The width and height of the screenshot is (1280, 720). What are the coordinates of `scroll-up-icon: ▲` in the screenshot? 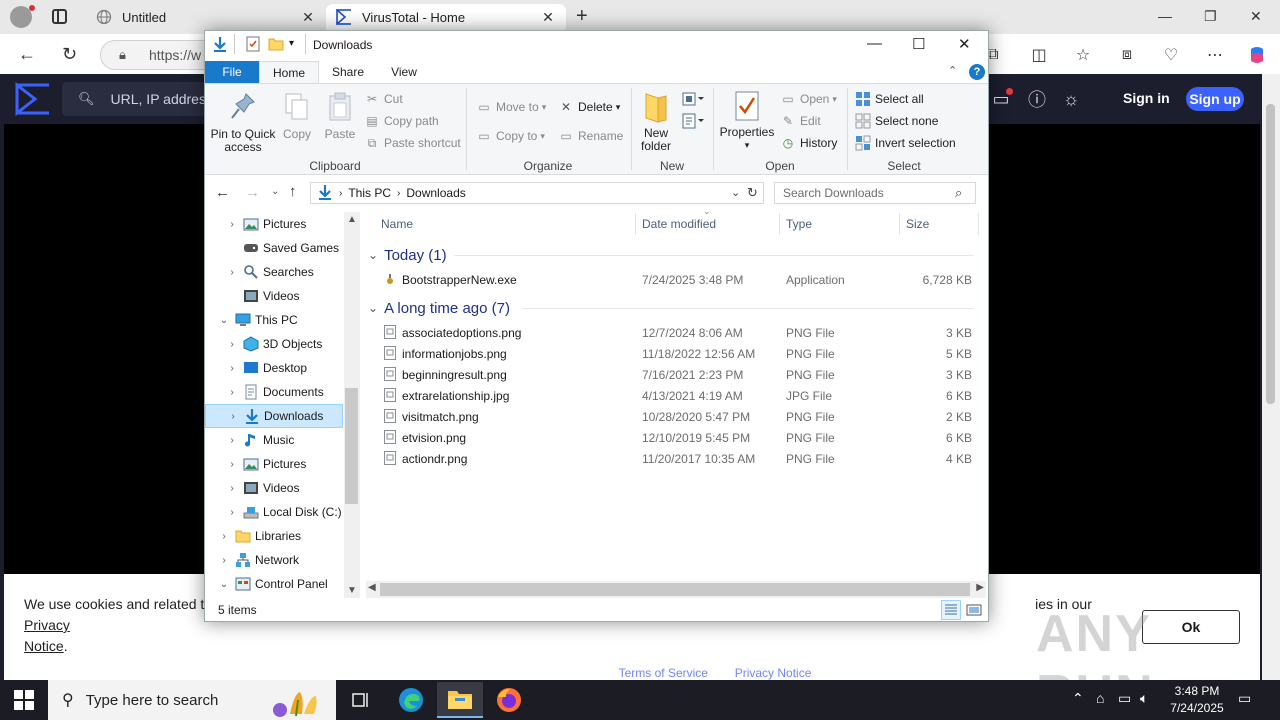 It's located at (352, 219).